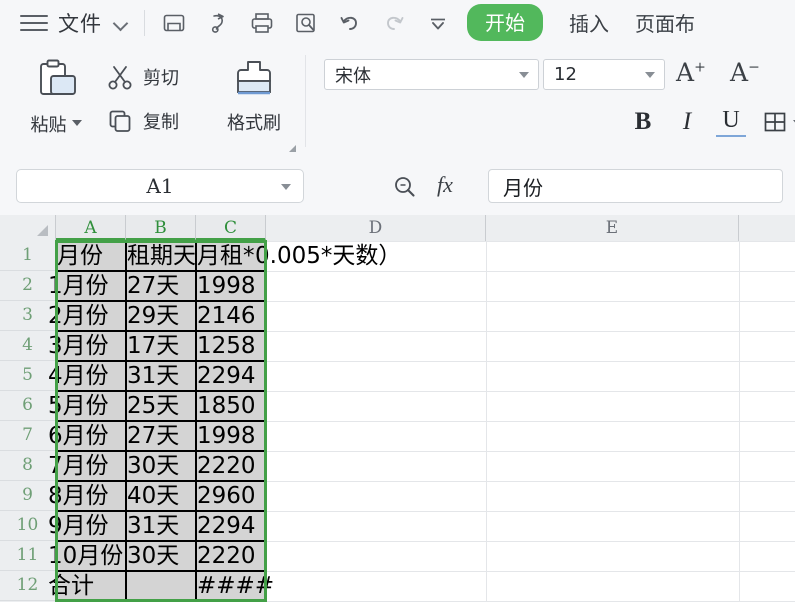 Image resolution: width=795 pixels, height=602 pixels. I want to click on cell-B11: 30天, so click(161, 556).